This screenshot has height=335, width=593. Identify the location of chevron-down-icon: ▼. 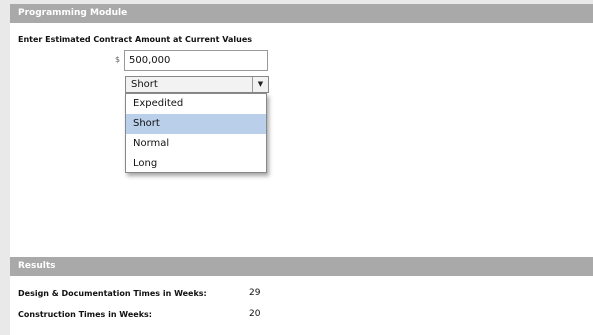
(260, 84).